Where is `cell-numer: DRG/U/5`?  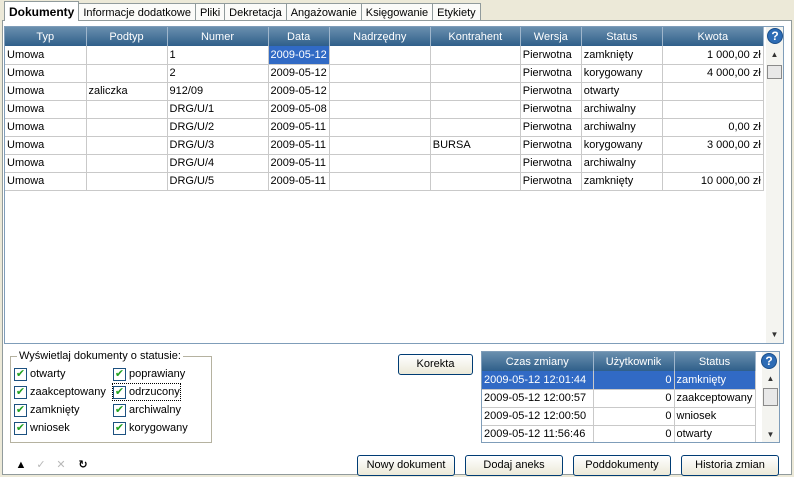
cell-numer: DRG/U/5 is located at coordinates (218, 181).